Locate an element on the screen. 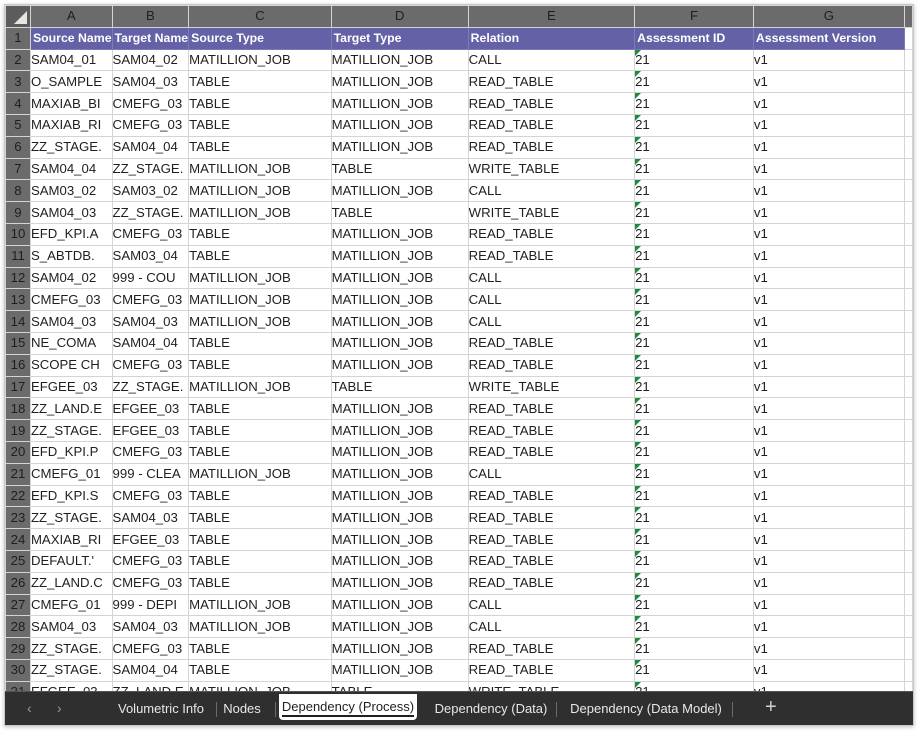 This screenshot has height=734, width=920. table-cell: 999 - COU is located at coordinates (150, 278).